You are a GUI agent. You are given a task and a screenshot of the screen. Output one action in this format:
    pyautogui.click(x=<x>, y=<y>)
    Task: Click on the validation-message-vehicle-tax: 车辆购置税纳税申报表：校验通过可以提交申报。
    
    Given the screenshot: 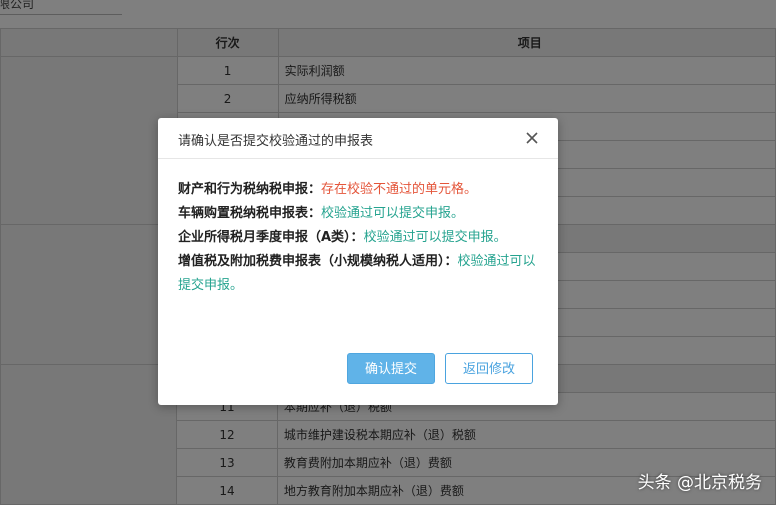 What is the action you would take?
    pyautogui.click(x=358, y=214)
    